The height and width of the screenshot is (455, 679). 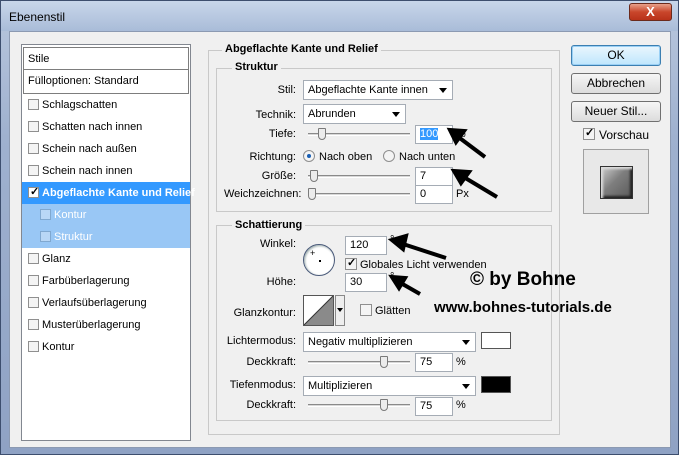 What do you see at coordinates (339, 16) in the screenshot?
I see `title-bar: Ebenenstil X` at bounding box center [339, 16].